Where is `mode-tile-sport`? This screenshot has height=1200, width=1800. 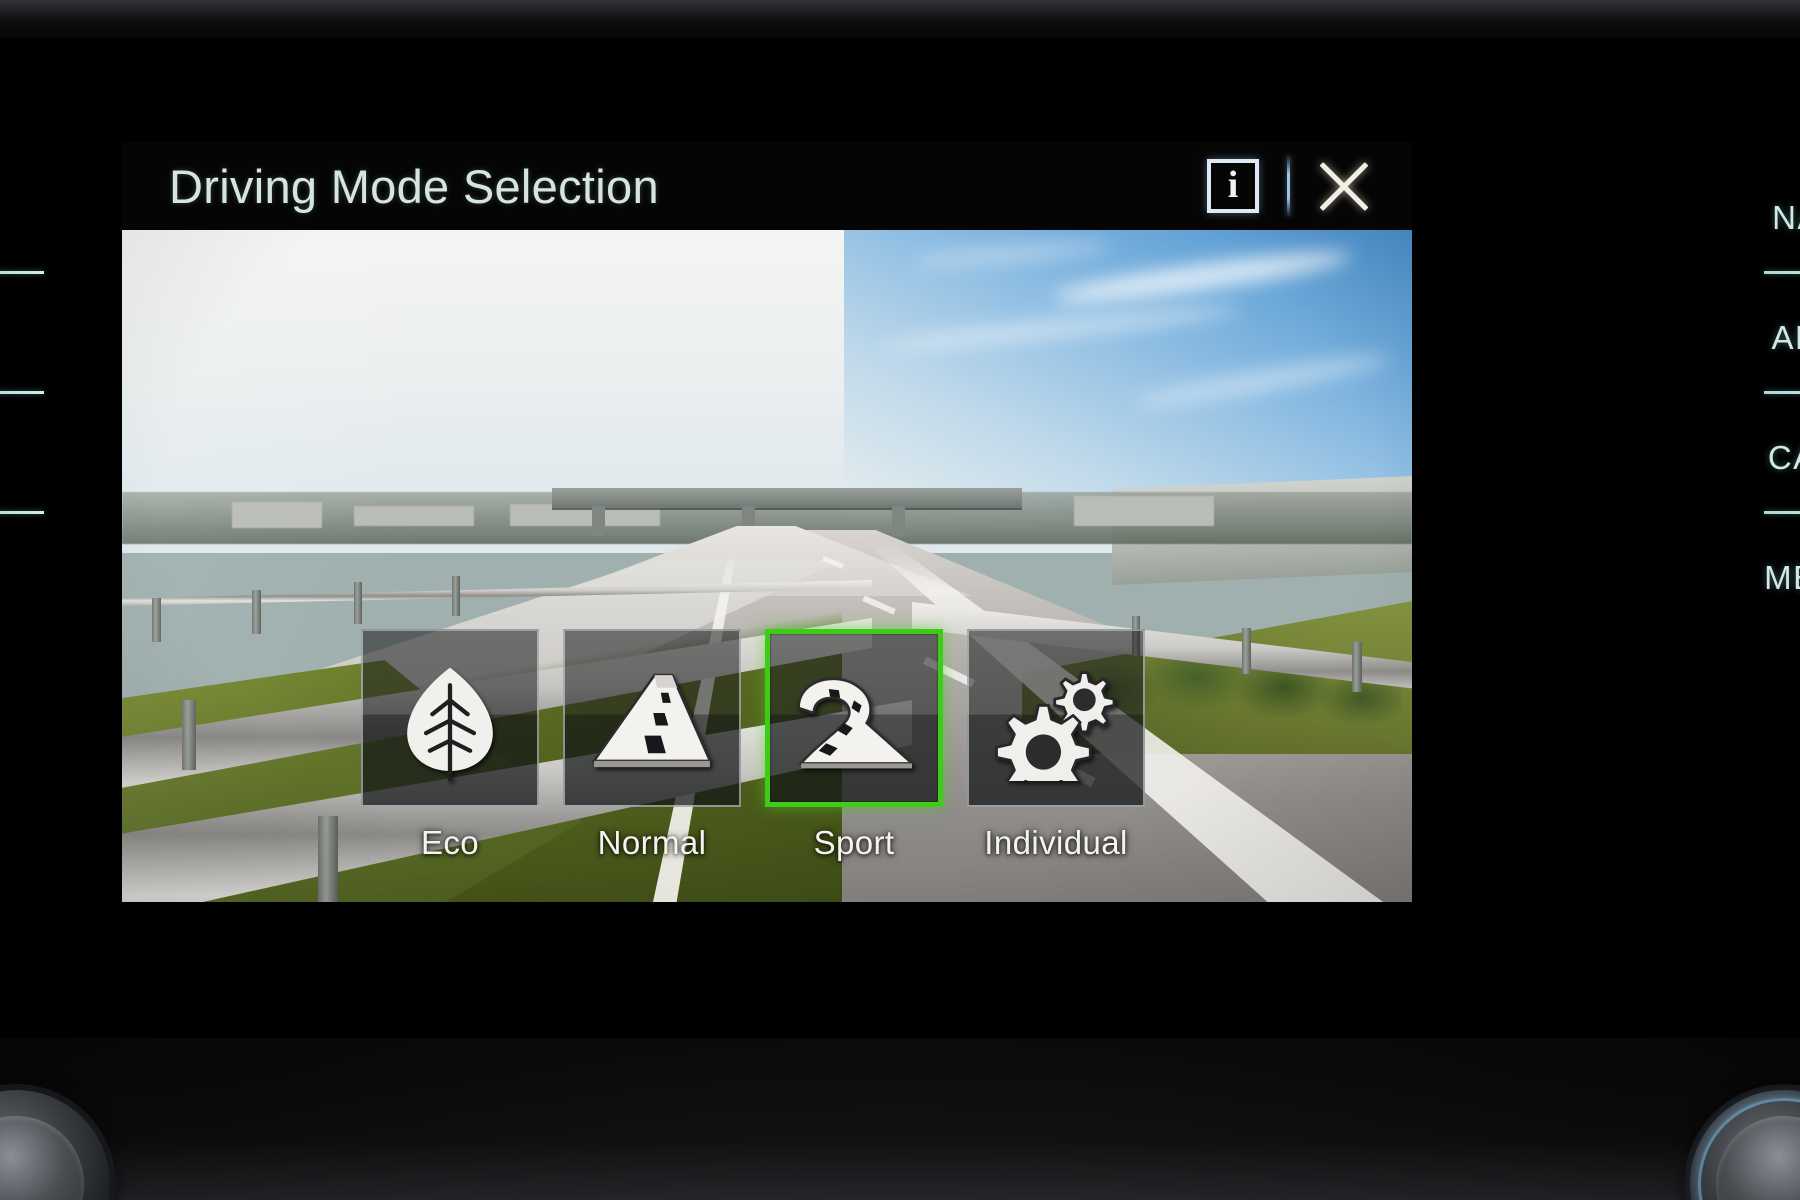
mode-tile-sport is located at coordinates (854, 718).